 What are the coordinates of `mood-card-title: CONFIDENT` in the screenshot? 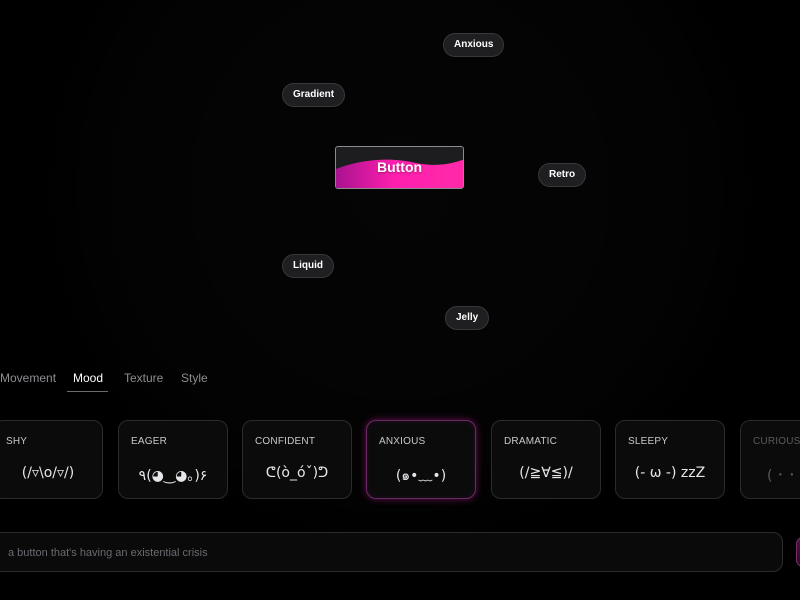 It's located at (285, 441).